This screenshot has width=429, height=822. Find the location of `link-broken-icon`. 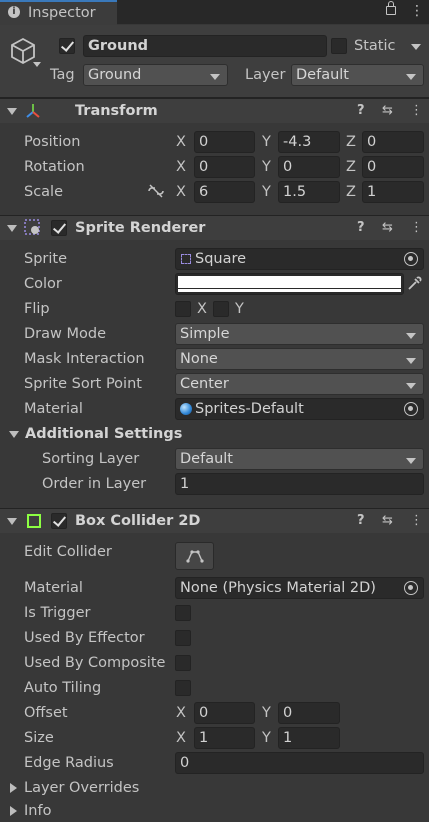

link-broken-icon is located at coordinates (156, 191).